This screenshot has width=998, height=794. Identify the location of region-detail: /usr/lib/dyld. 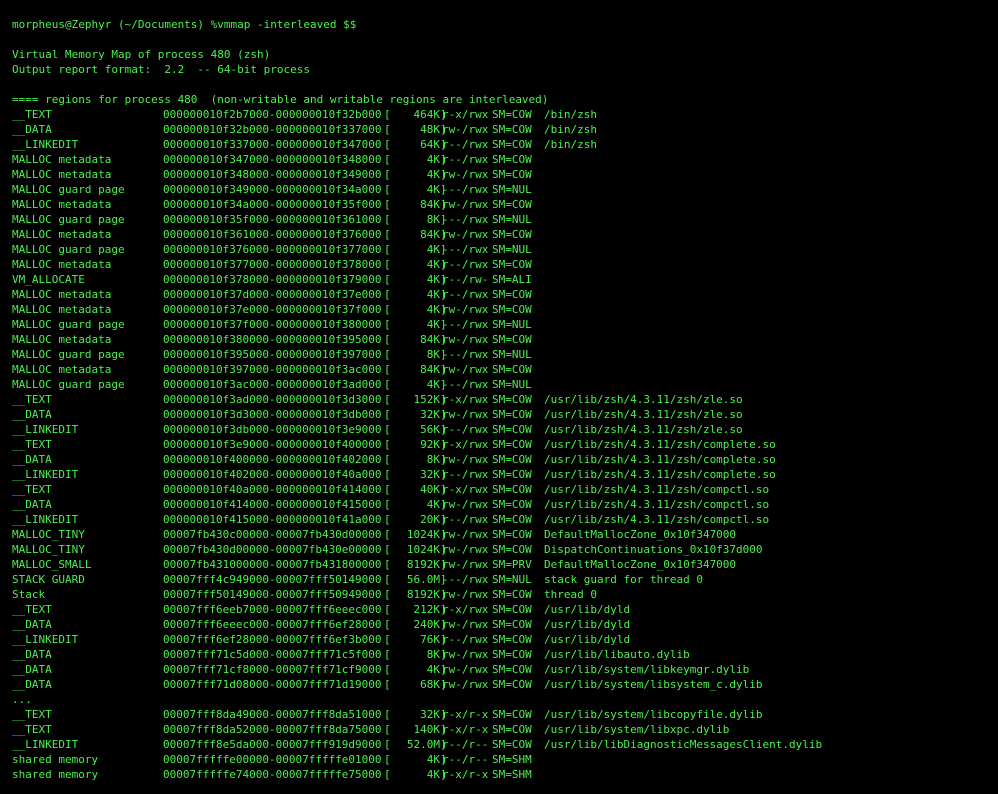
(587, 609).